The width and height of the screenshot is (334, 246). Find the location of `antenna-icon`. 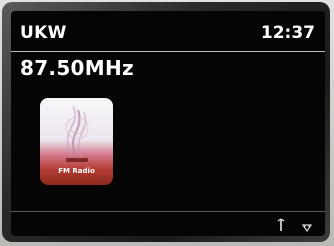

antenna-icon is located at coordinates (281, 224).